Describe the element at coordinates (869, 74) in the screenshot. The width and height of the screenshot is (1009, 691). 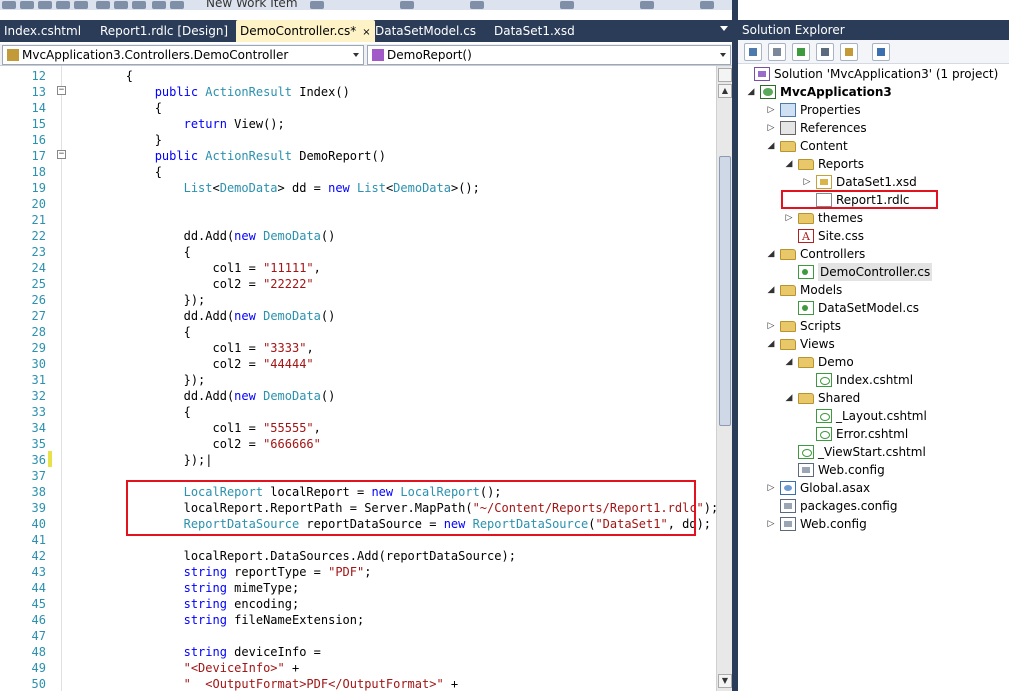
I see `tree-item: Solution 'MvcApplication3' (1 project)` at that location.